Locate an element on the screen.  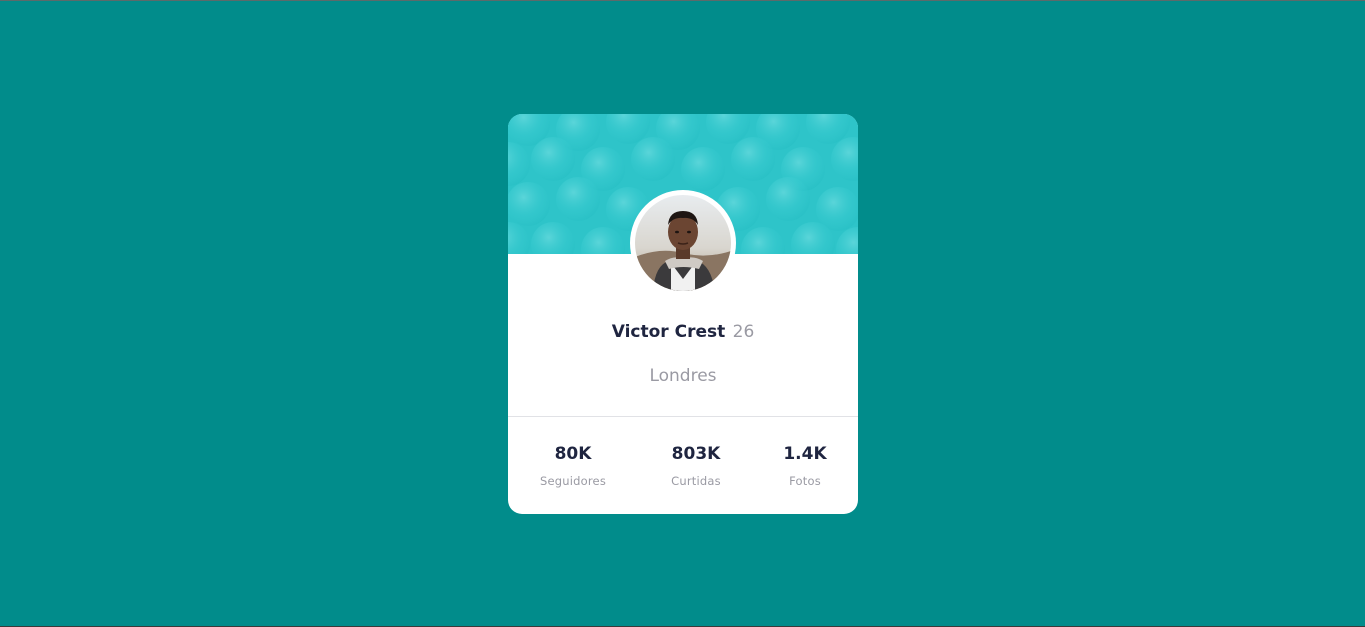
profile-location: Londres is located at coordinates (683, 376).